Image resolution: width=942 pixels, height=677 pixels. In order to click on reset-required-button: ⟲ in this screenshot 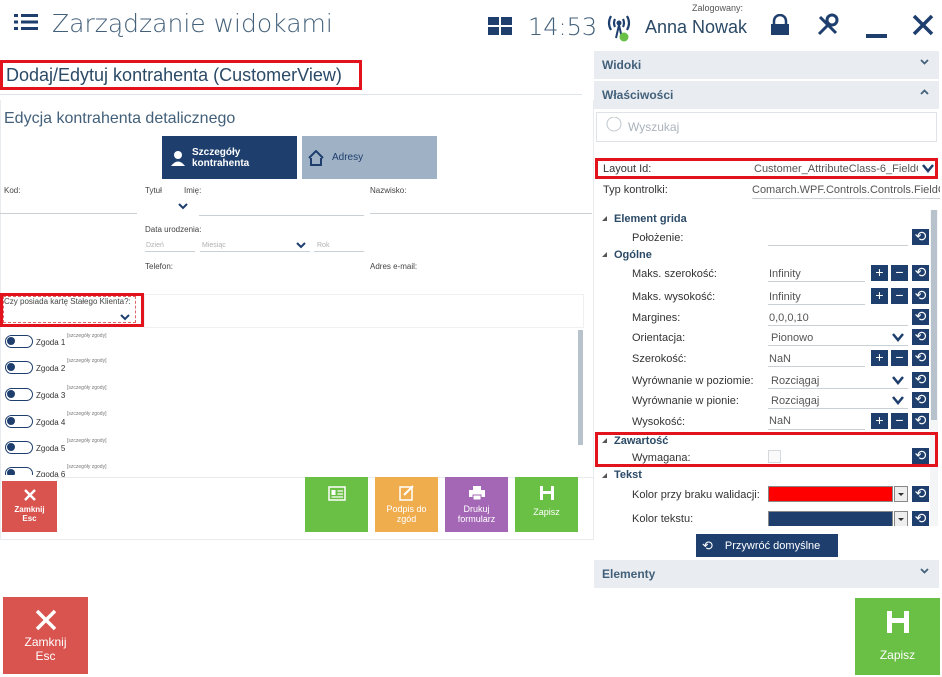, I will do `click(920, 456)`.